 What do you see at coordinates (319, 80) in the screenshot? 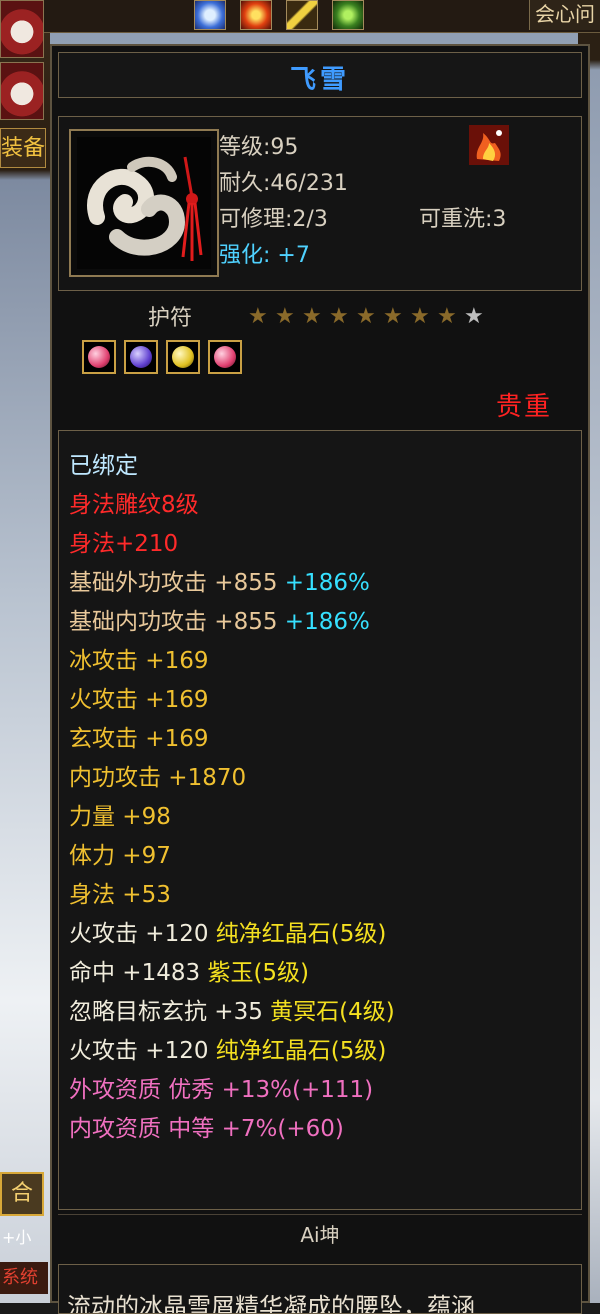
I see `item-name: 飞雪` at bounding box center [319, 80].